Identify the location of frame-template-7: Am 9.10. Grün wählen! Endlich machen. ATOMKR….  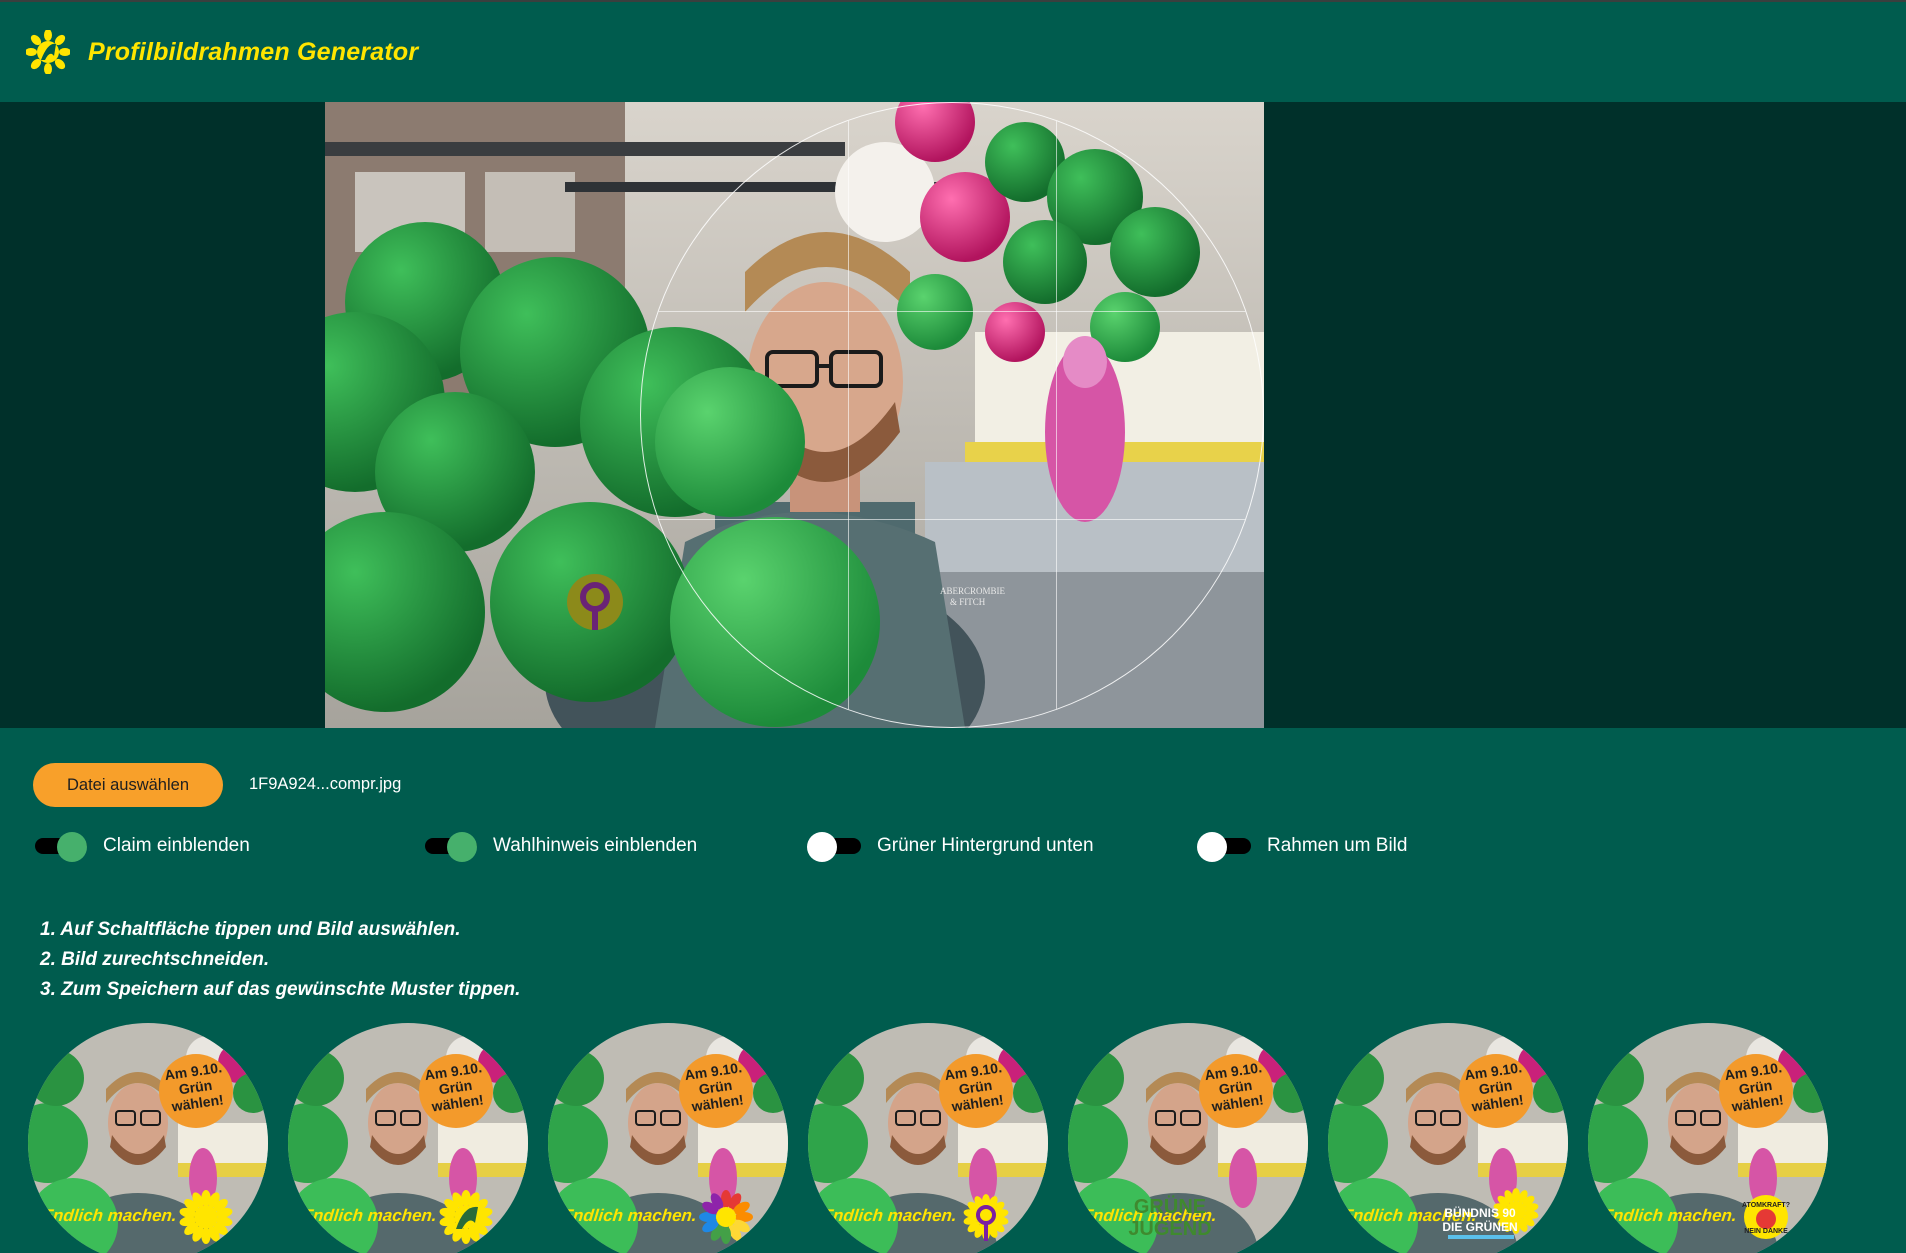
(1708, 1138).